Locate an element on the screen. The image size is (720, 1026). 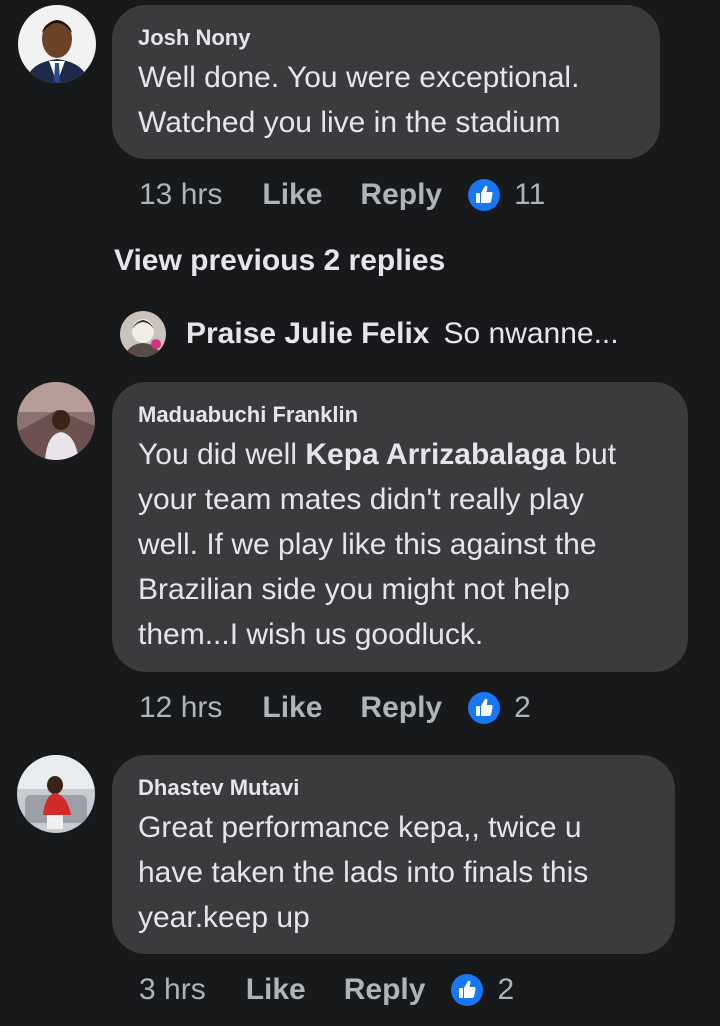
comment-actions: 13 hrs Like Reply 11 is located at coordinates (342, 195).